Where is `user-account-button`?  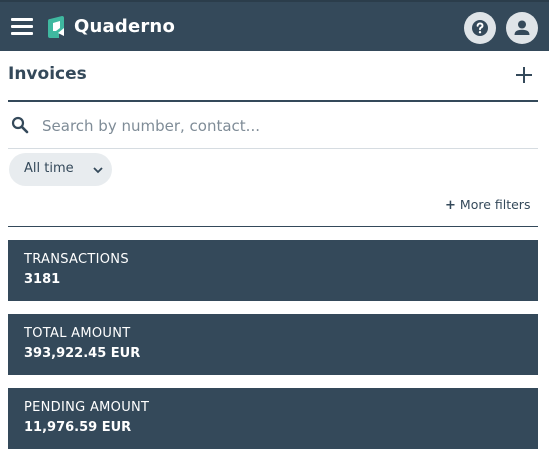 user-account-button is located at coordinates (522, 28).